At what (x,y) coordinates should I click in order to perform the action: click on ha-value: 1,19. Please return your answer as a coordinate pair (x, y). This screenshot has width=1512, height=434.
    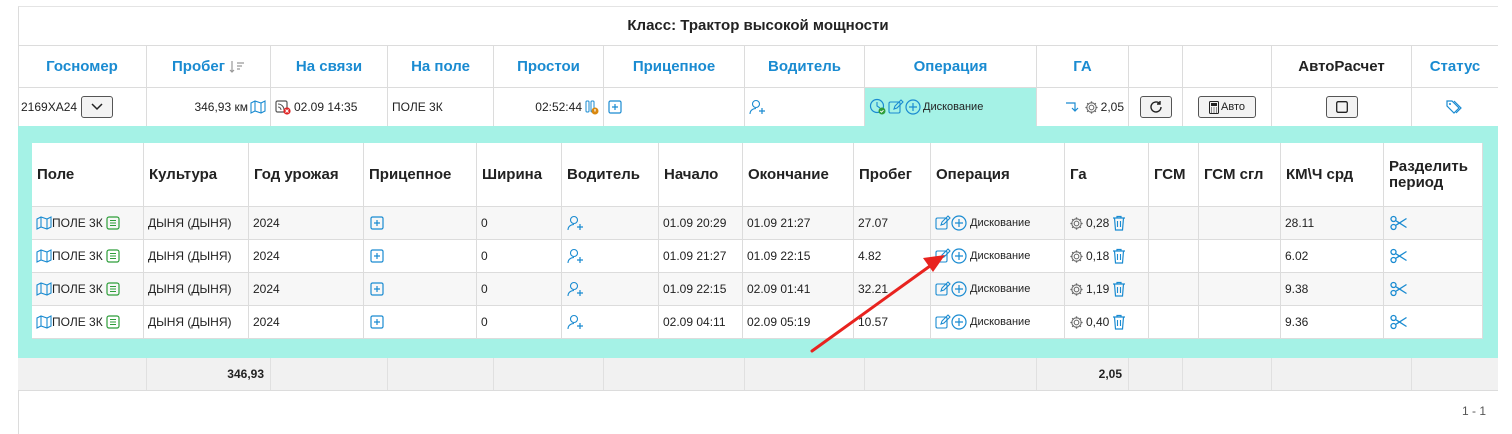
    Looking at the image, I should click on (1098, 289).